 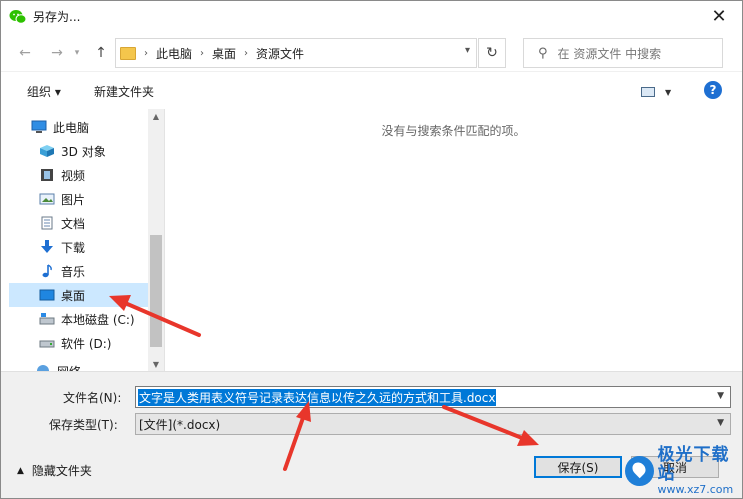 What do you see at coordinates (39, 126) in the screenshot?
I see `pc-icon` at bounding box center [39, 126].